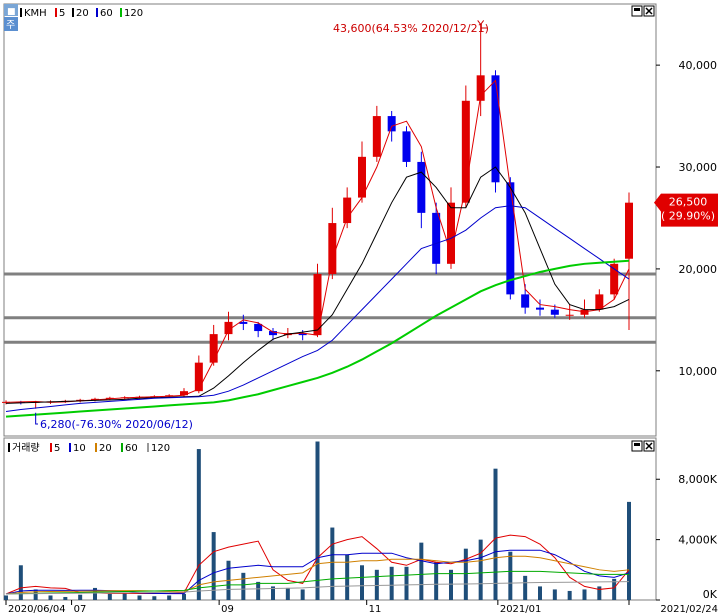  What do you see at coordinates (57, 448) in the screenshot?
I see `volume-legend-label-1: 5` at bounding box center [57, 448].